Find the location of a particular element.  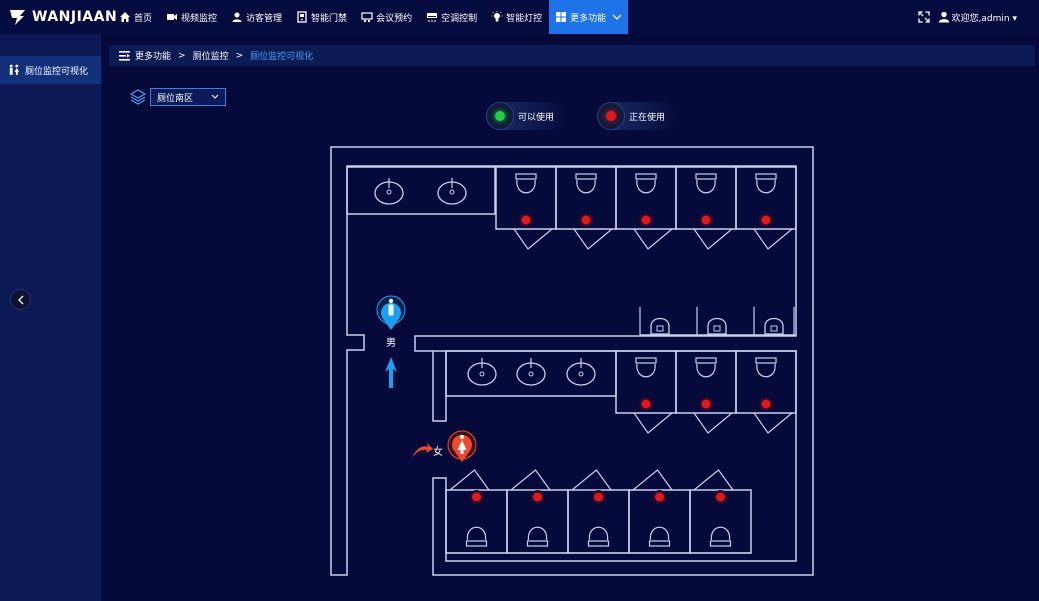

male-figure-head is located at coordinates (391, 301).